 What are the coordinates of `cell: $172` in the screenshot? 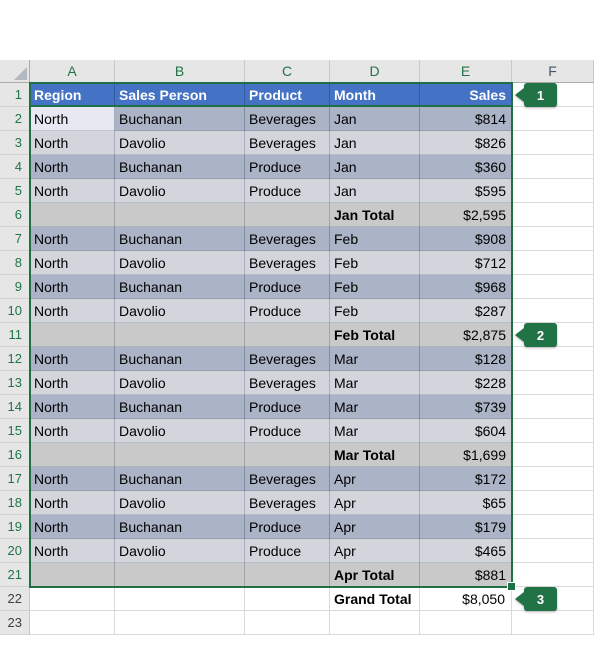 It's located at (466, 479).